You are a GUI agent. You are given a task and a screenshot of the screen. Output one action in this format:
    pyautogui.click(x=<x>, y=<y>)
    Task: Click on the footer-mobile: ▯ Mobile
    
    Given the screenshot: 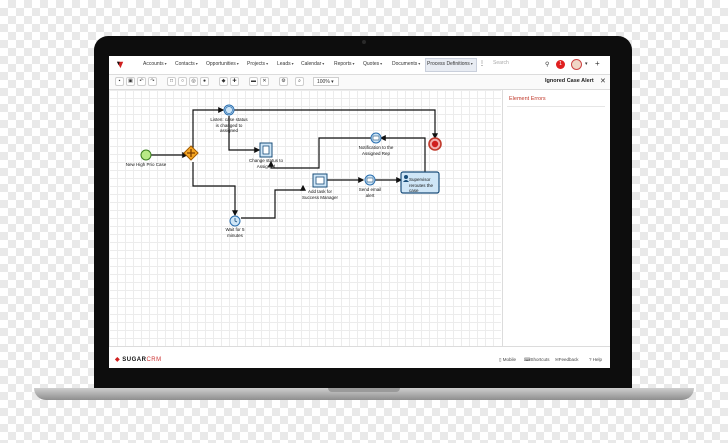 What is the action you would take?
    pyautogui.click(x=507, y=360)
    